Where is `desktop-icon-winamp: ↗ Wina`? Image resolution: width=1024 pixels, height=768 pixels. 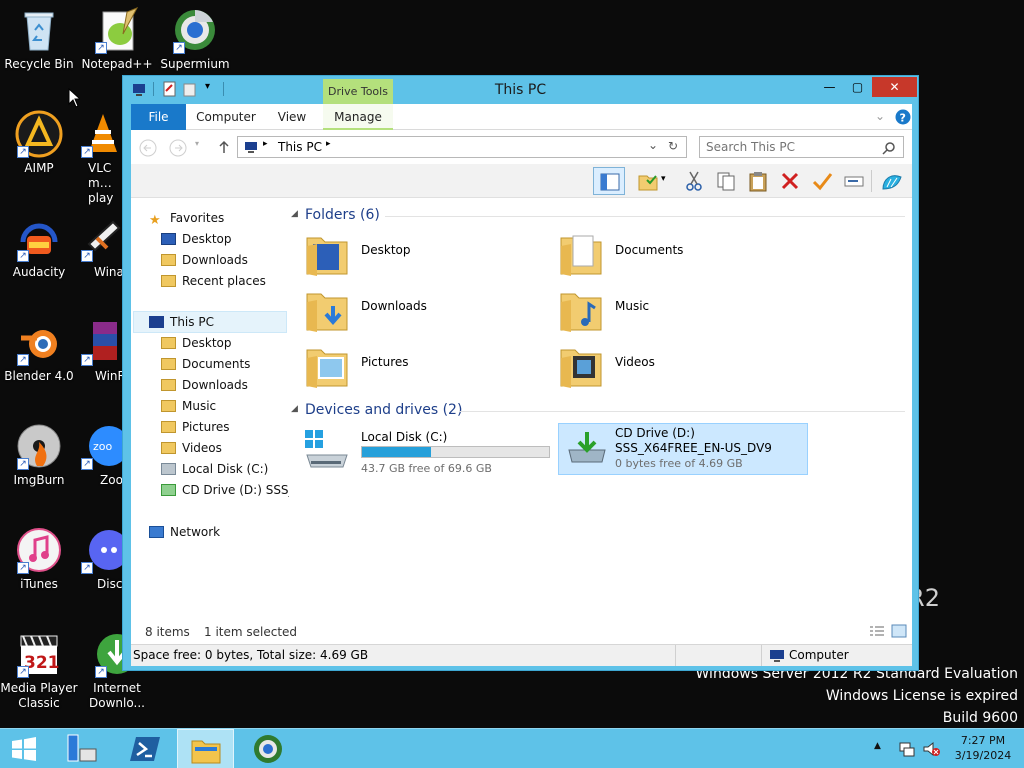 desktop-icon-winamp: ↗ Wina is located at coordinates (103, 247).